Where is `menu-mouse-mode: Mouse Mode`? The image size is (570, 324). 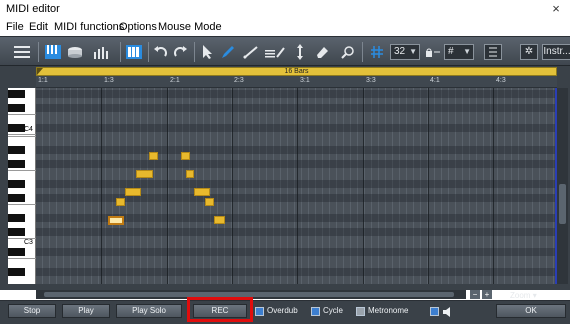
menu-mouse-mode: Mouse Mode is located at coordinates (190, 27).